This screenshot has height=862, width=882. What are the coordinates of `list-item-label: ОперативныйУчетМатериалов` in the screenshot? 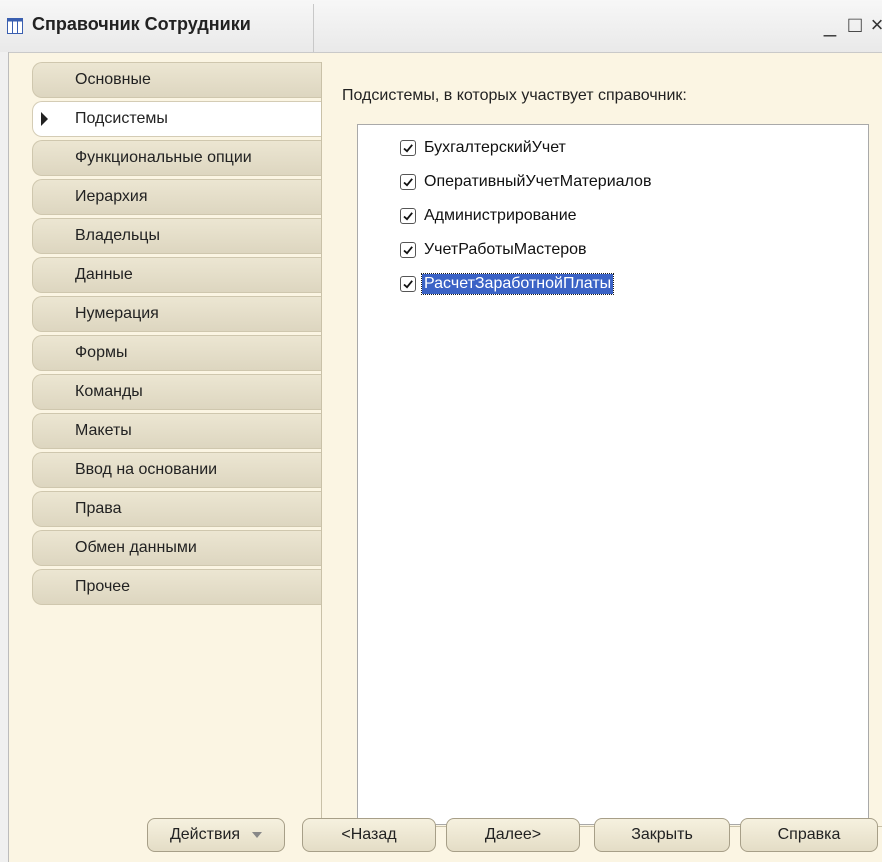 It's located at (538, 181).